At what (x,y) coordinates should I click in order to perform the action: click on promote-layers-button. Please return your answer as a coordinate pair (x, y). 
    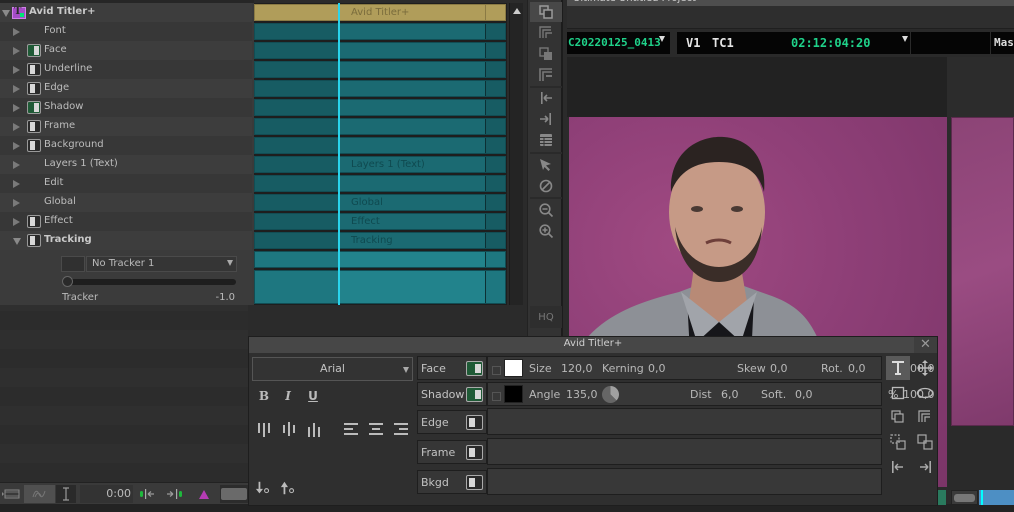
    Looking at the image, I should click on (546, 12).